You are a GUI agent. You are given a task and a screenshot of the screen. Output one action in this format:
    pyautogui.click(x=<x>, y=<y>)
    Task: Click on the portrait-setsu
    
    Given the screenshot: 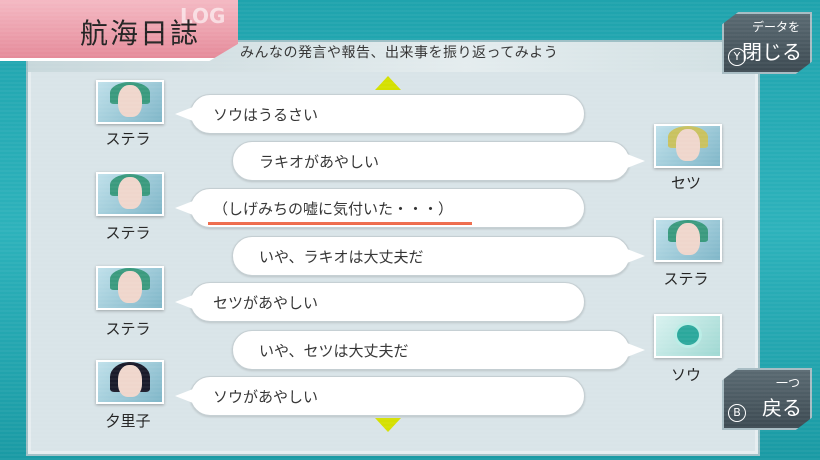 What is the action you would take?
    pyautogui.click(x=688, y=146)
    